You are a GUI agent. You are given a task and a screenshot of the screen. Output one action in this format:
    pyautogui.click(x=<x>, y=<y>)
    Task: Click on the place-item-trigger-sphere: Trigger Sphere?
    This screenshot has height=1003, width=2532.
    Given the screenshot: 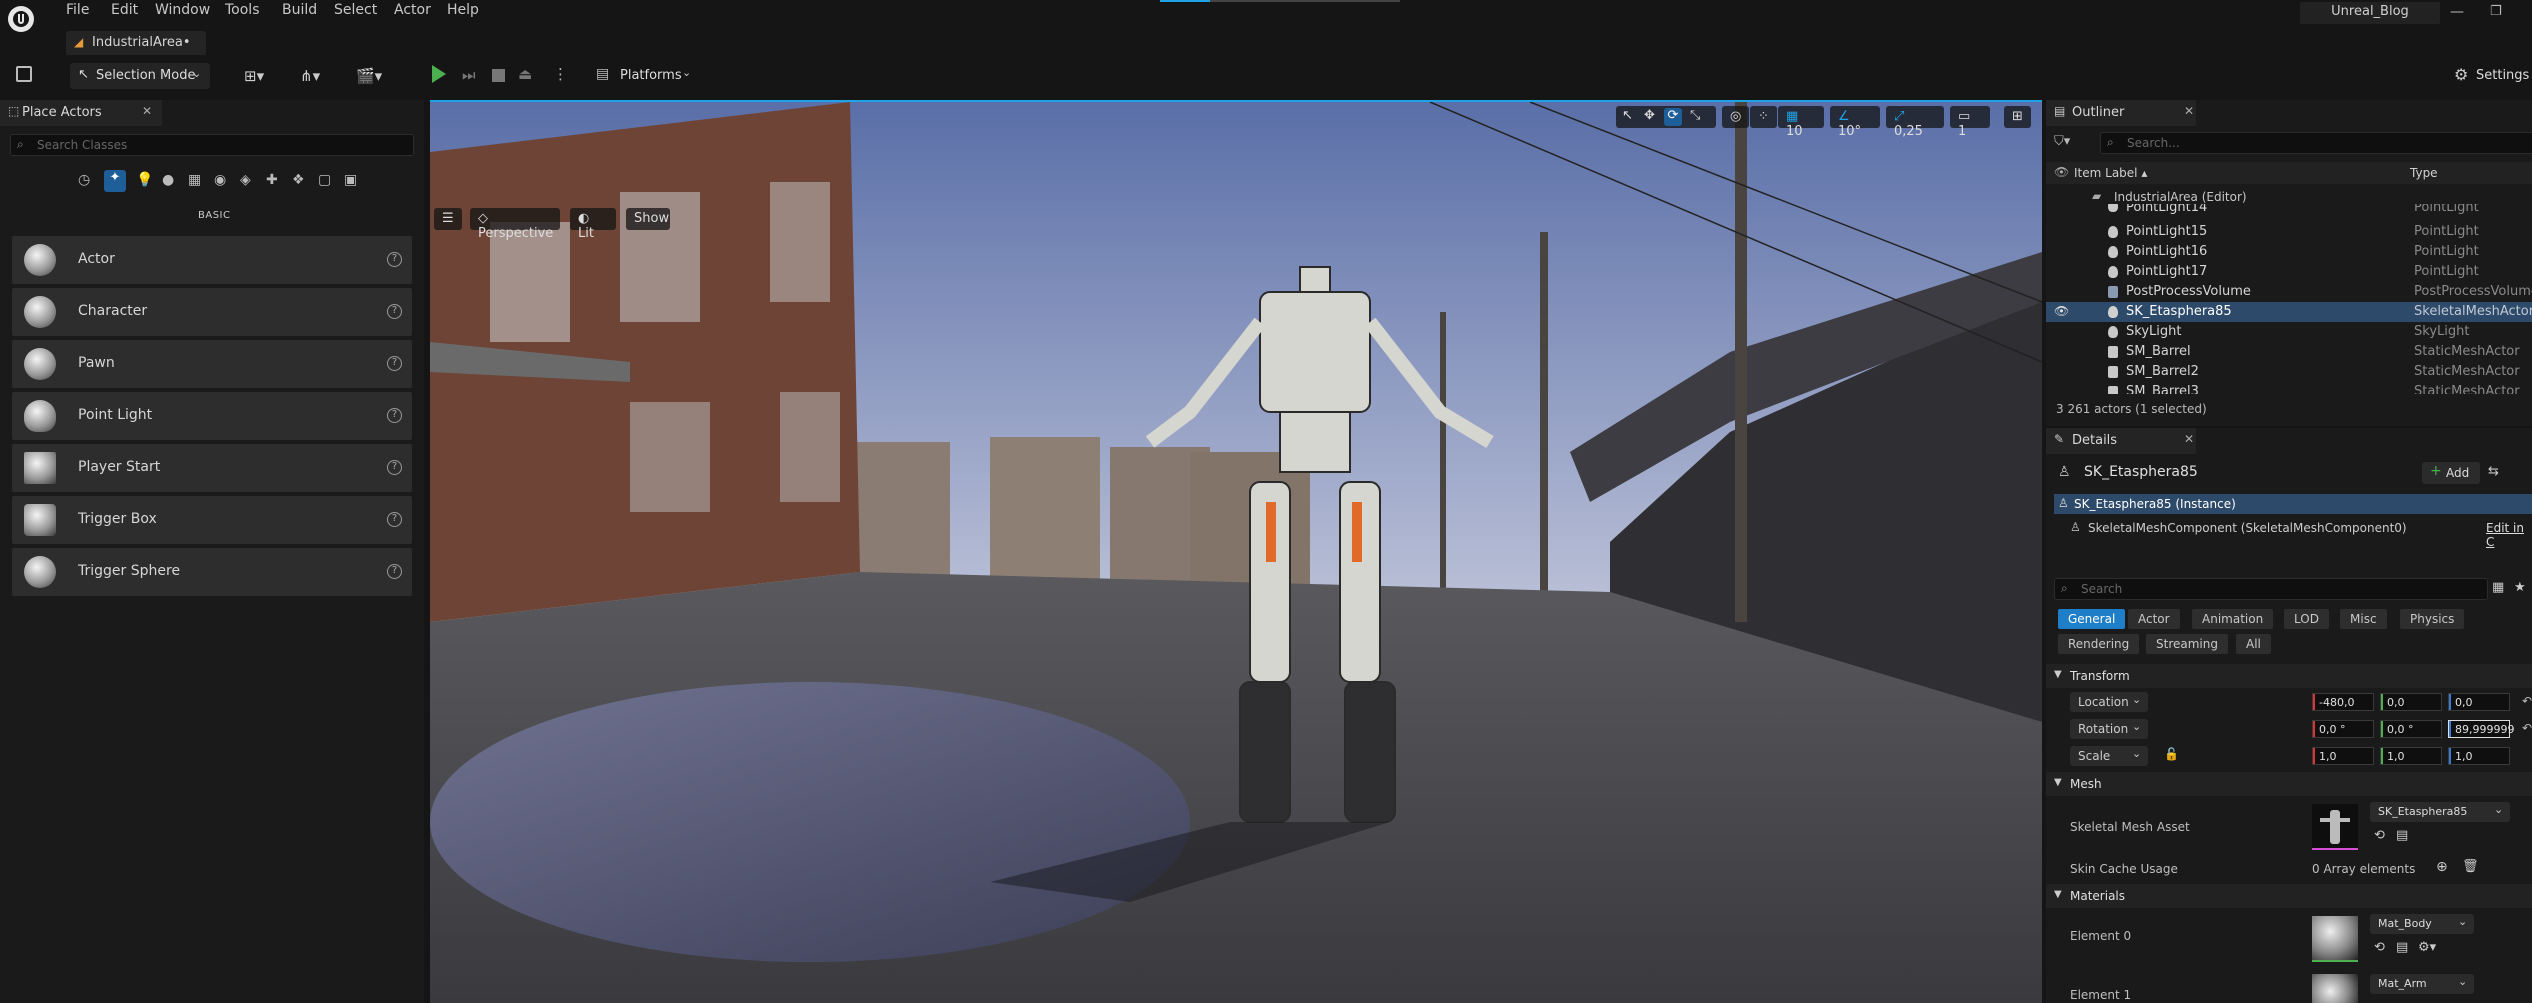 What is the action you would take?
    pyautogui.click(x=212, y=572)
    